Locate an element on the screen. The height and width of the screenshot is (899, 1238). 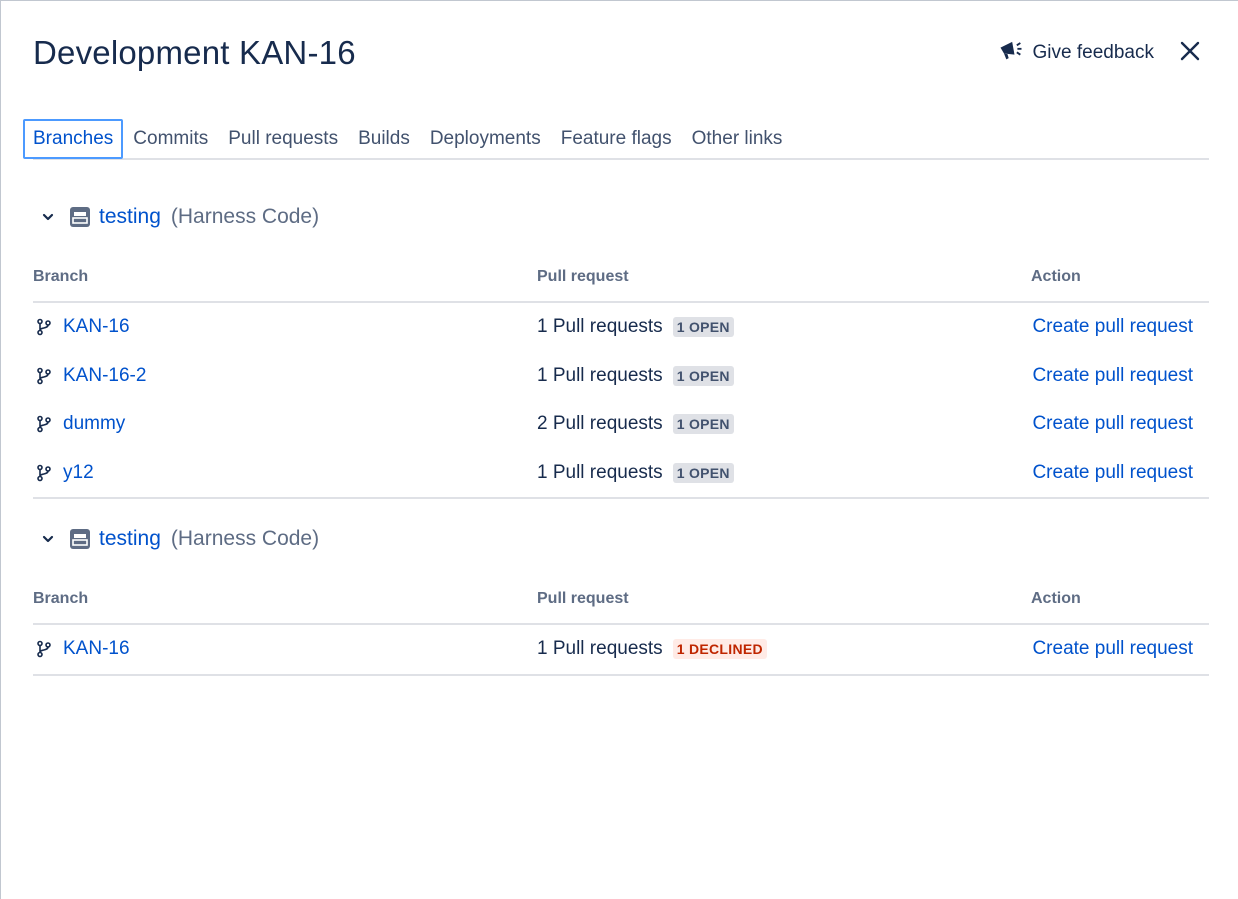
branch-cell: dummy is located at coordinates (285, 424).